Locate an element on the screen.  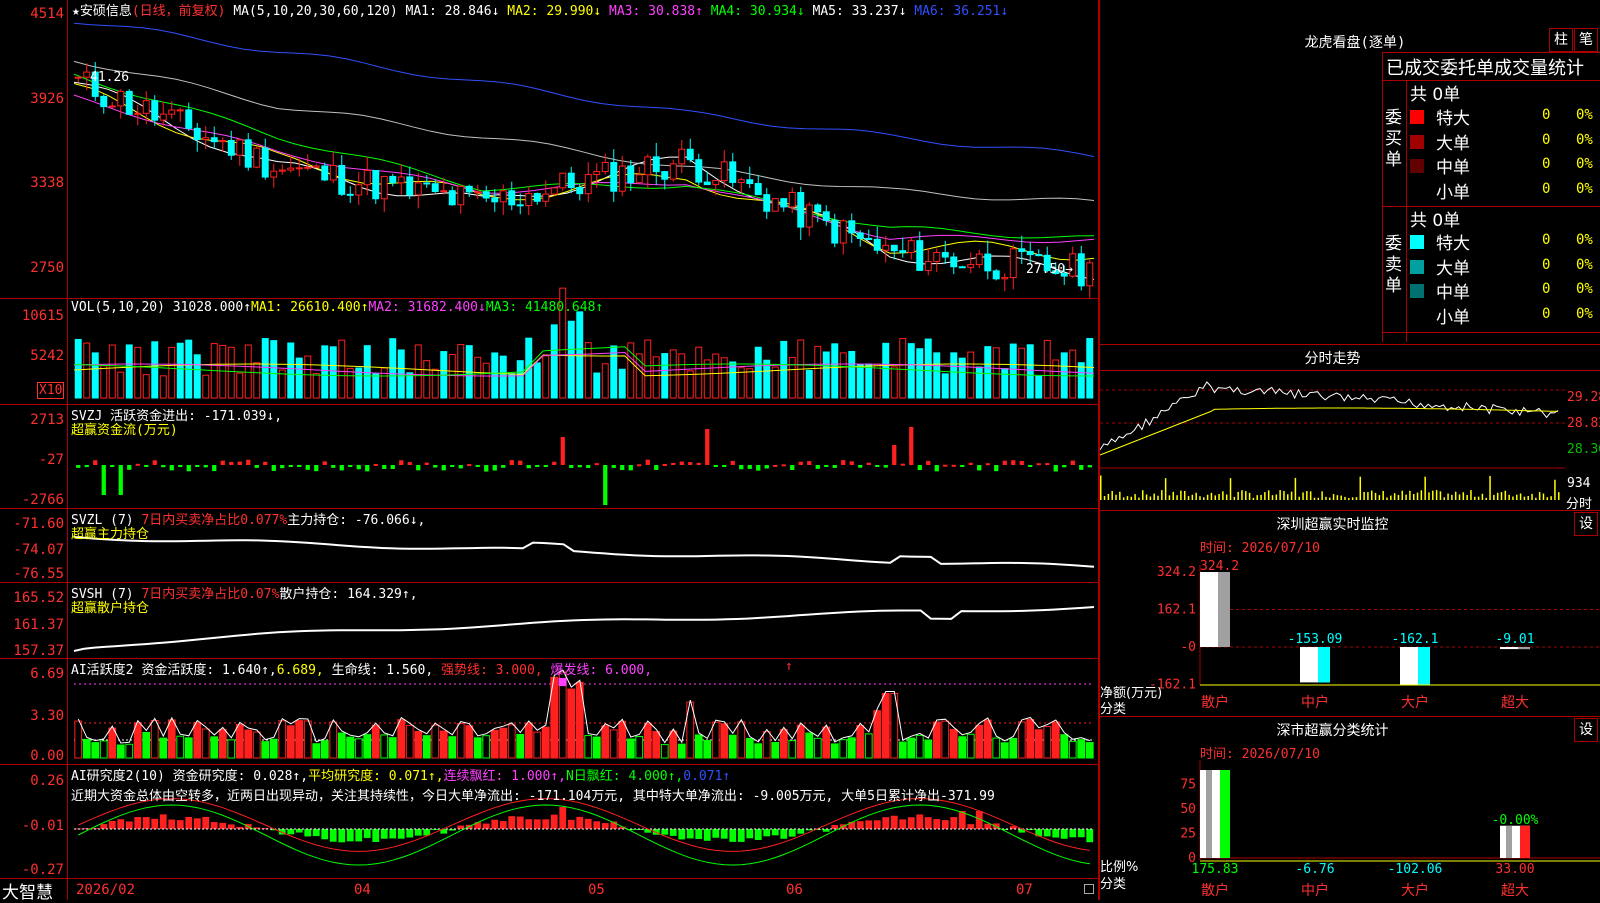
vol-value: 31028.000↑ is located at coordinates (212, 307).